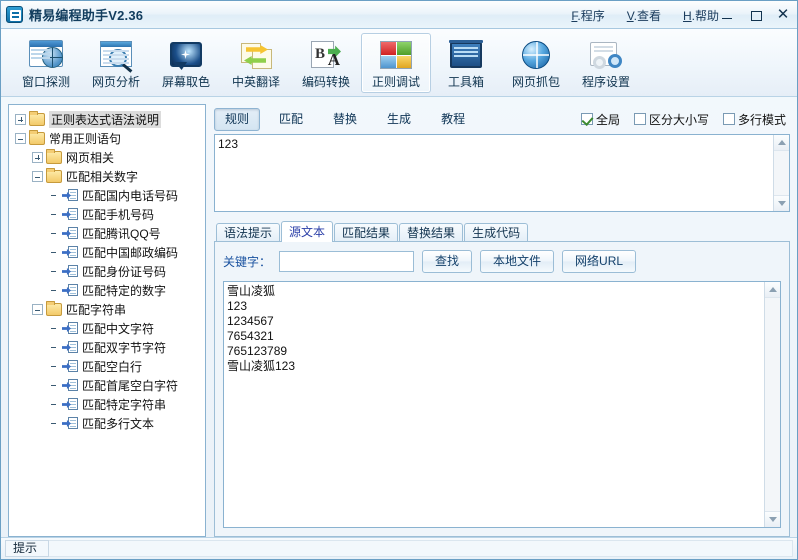 Image resolution: width=798 pixels, height=560 pixels. Describe the element at coordinates (237, 119) in the screenshot. I see `rule-button: 规则` at that location.